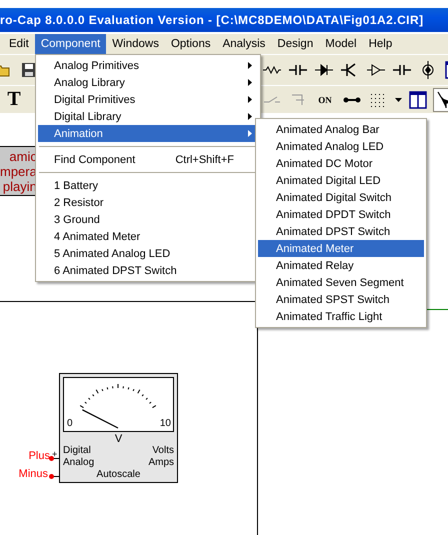 Image resolution: width=448 pixels, height=535 pixels. What do you see at coordinates (161, 463) in the screenshot?
I see `unit-option: Amps` at bounding box center [161, 463].